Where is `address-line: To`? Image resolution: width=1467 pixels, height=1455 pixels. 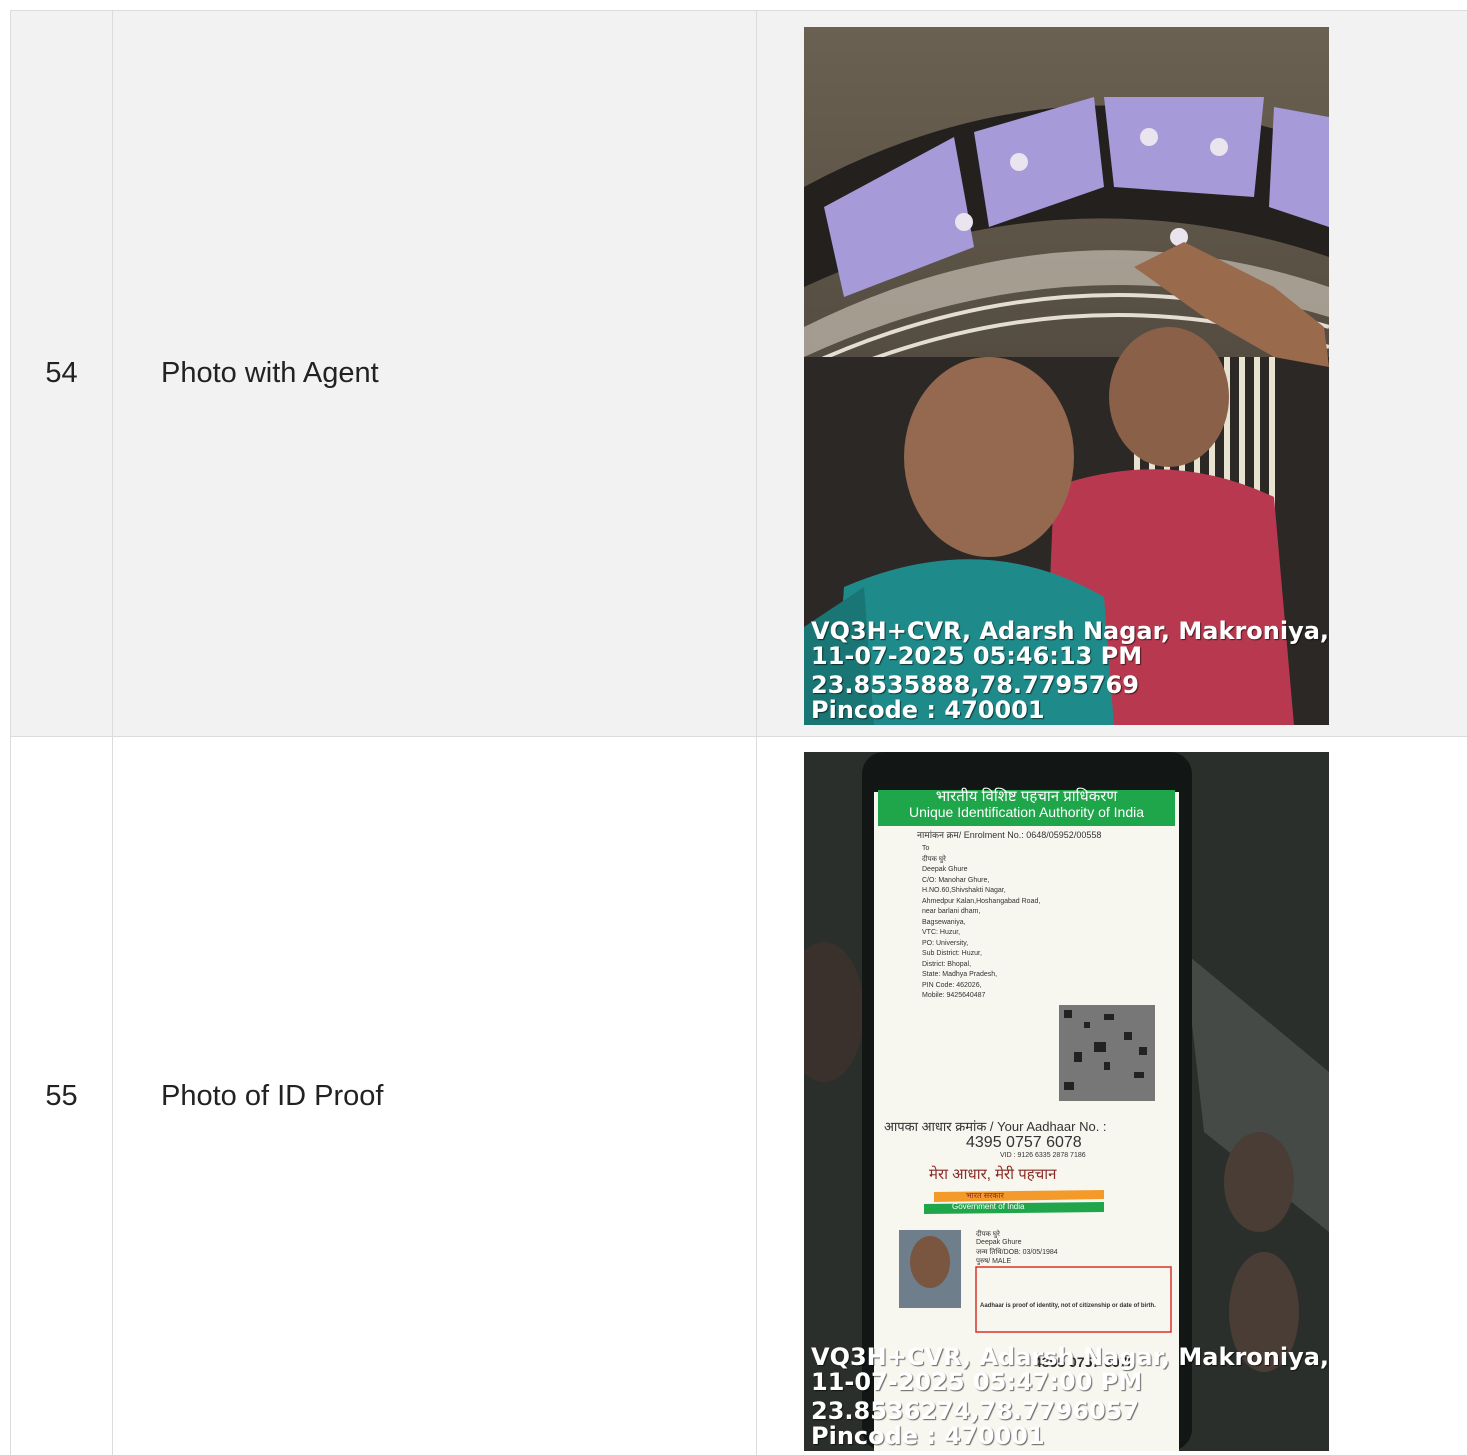
address-line: To is located at coordinates (926, 848).